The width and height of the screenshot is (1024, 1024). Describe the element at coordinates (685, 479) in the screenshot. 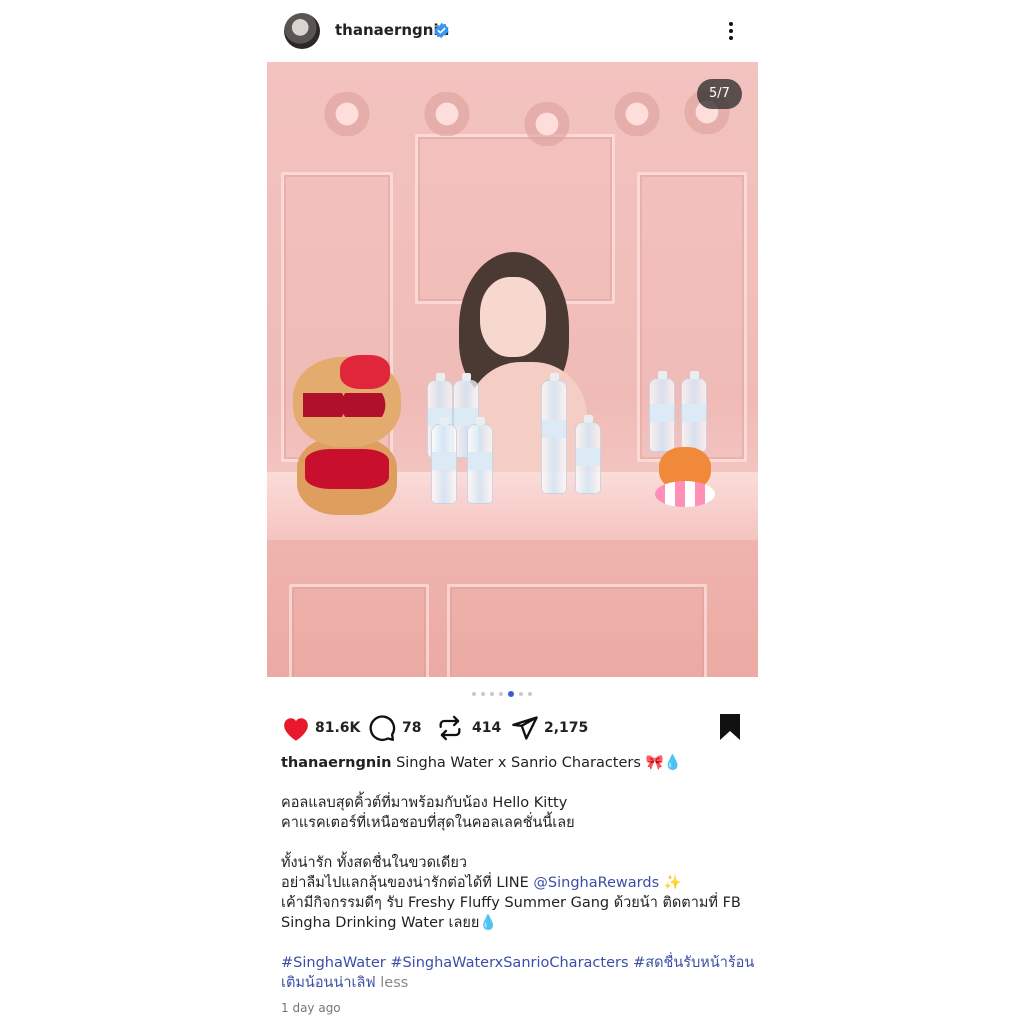

I see `tiger-plush` at that location.